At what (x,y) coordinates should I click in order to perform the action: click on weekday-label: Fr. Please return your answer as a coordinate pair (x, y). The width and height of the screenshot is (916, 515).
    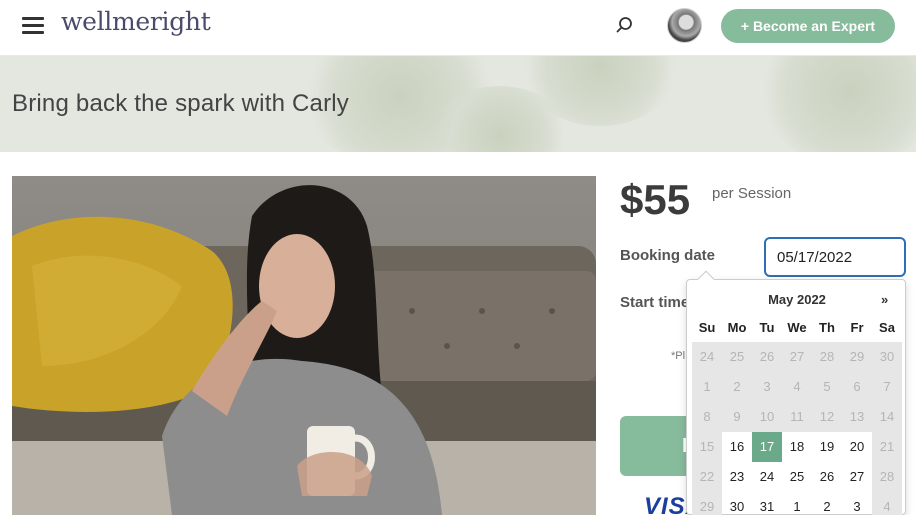
    Looking at the image, I should click on (857, 327).